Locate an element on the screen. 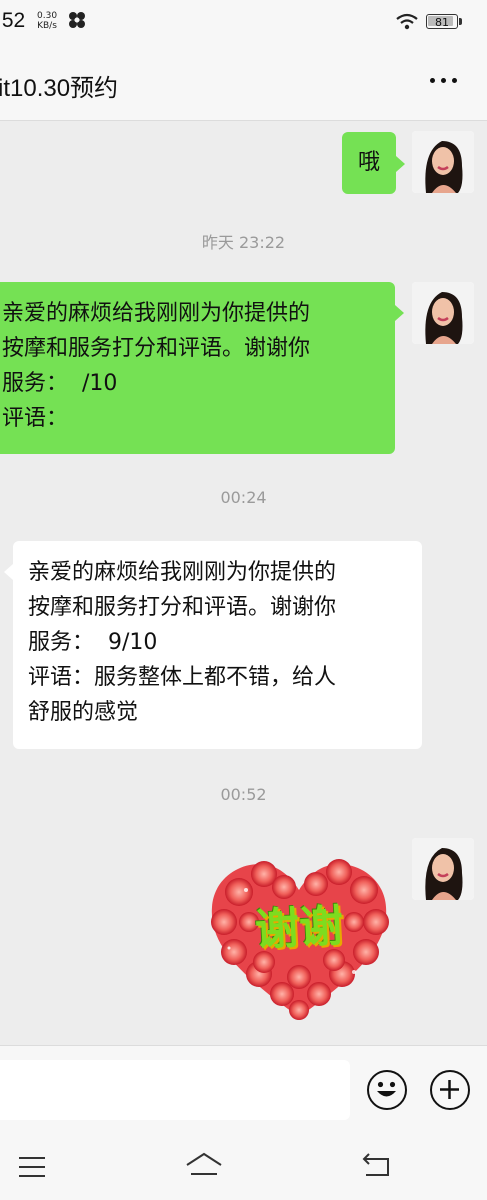 Image resolution: width=487 pixels, height=1200 pixels. chat-title: it10.30预约 is located at coordinates (59, 88).